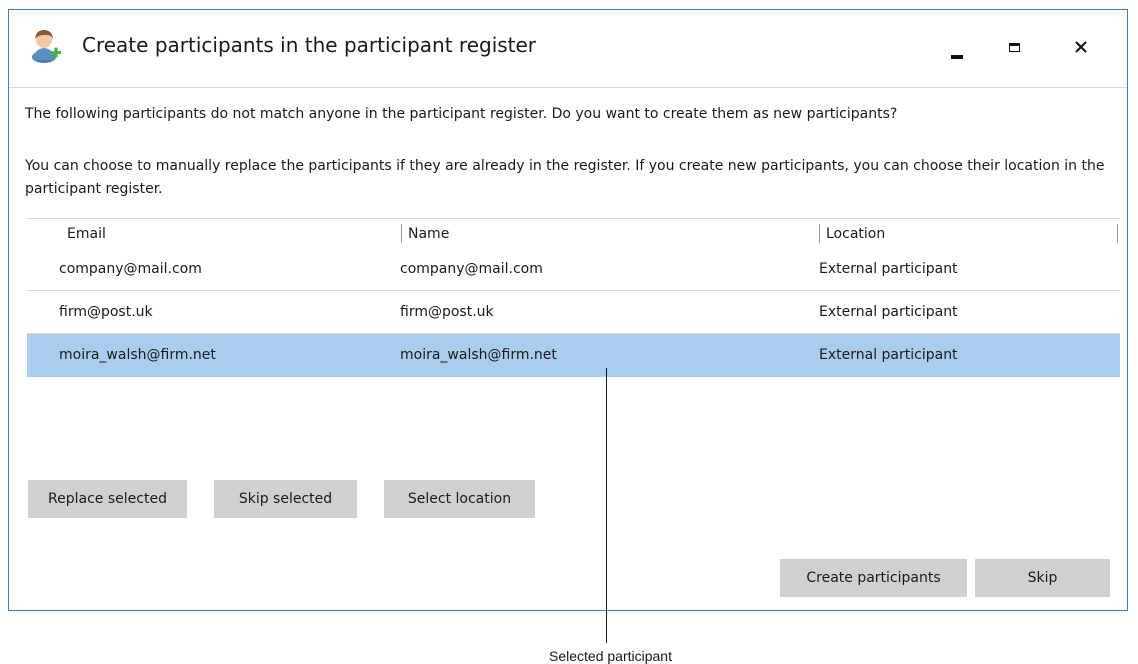 The width and height of the screenshot is (1138, 664). I want to click on cell-email: firm@post.uk, so click(106, 312).